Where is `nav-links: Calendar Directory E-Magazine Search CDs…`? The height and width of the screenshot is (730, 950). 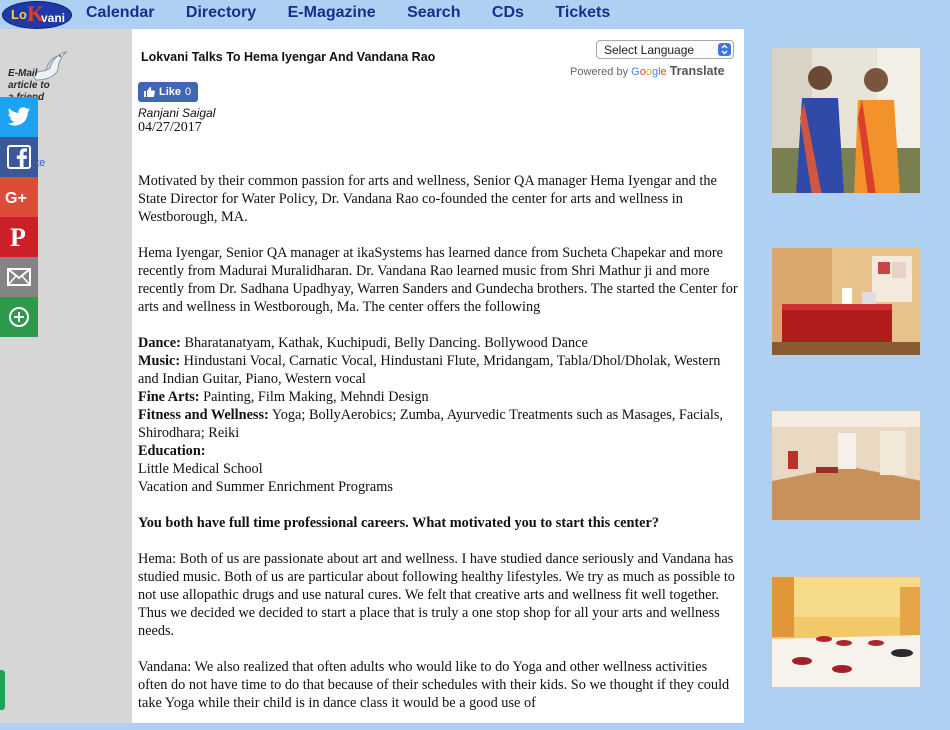 nav-links: Calendar Directory E-Magazine Search CDs… is located at coordinates (361, 13).